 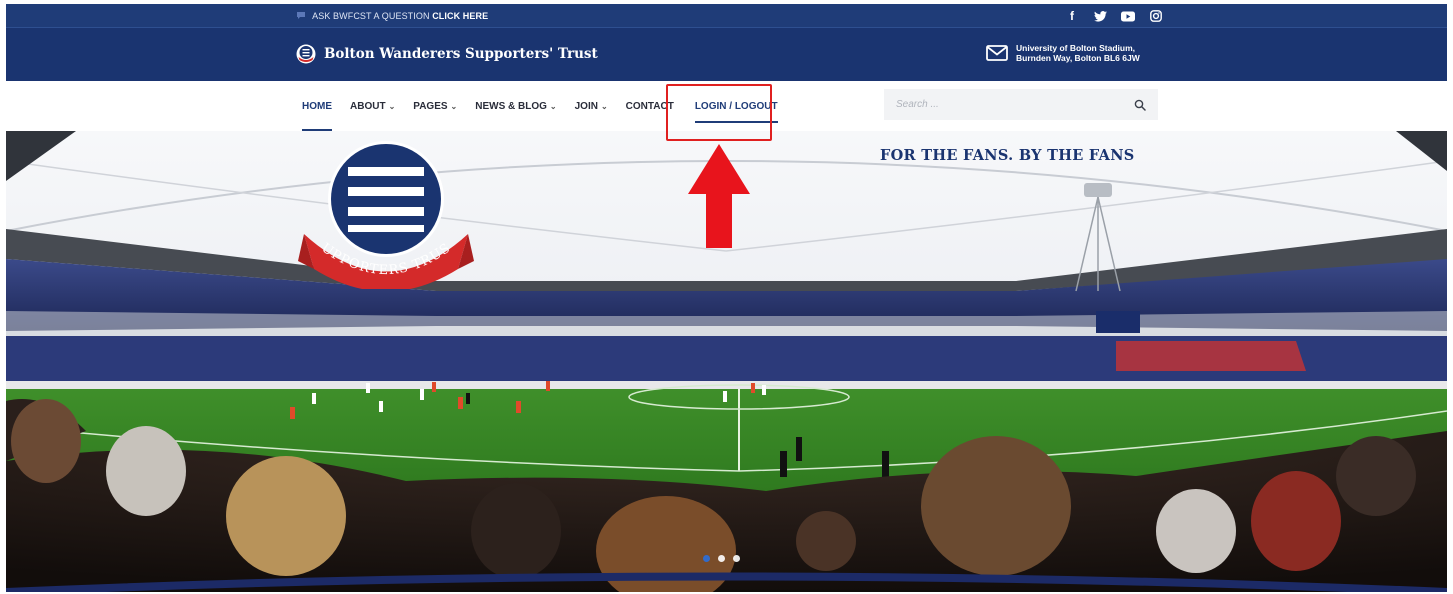 What do you see at coordinates (1078, 58) in the screenshot?
I see `address-line-2: Burnden Way, Bolton BL6 6JW` at bounding box center [1078, 58].